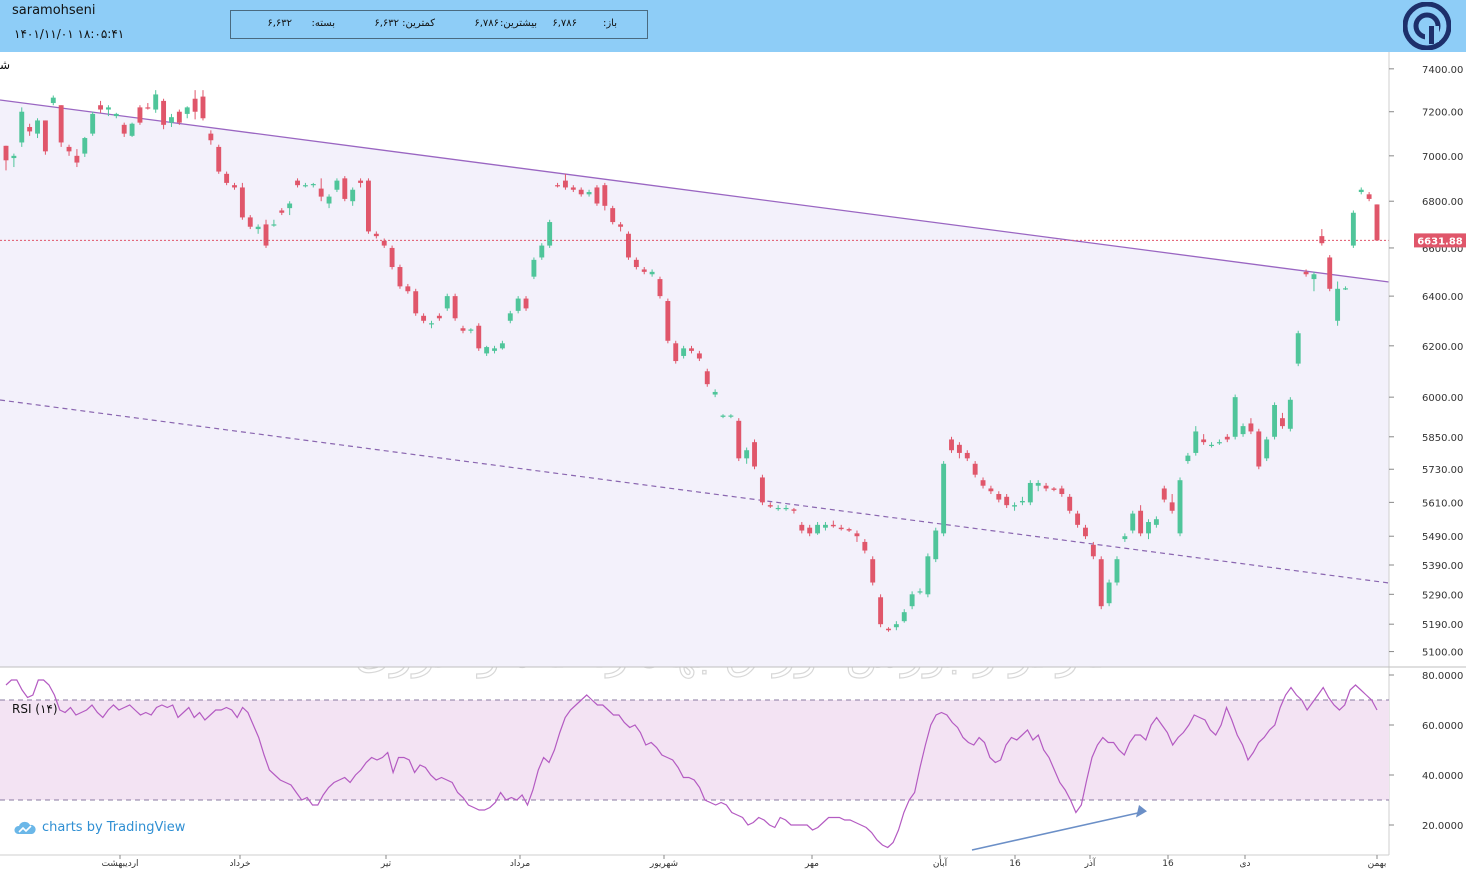 The width and height of the screenshot is (1466, 872). Describe the element at coordinates (1442, 537) in the screenshot. I see `y-tick-label: 5490.00` at that location.